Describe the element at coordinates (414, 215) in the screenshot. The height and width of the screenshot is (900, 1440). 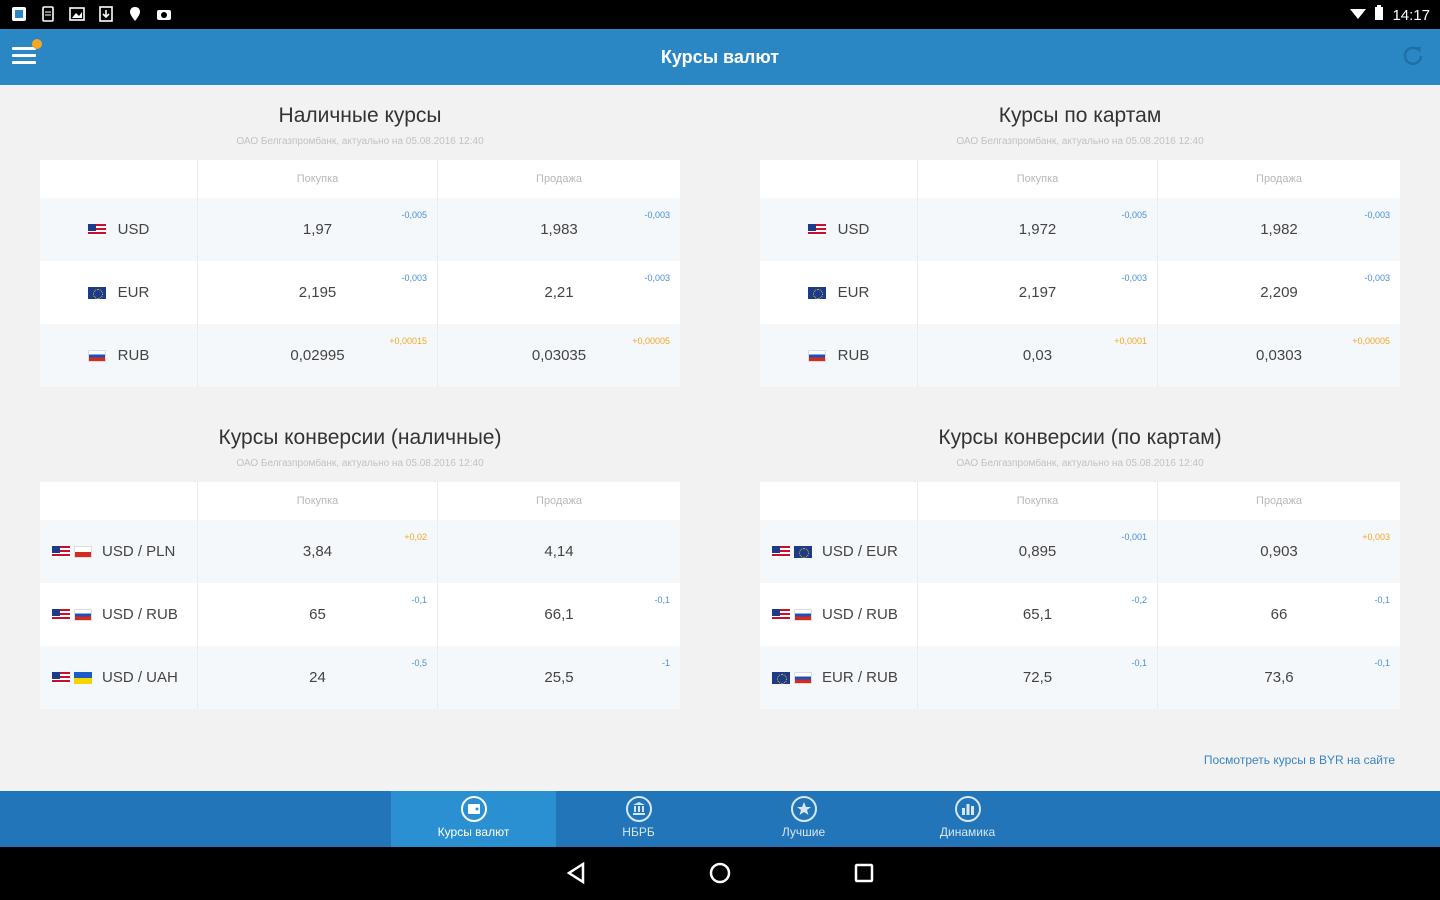
I see `buy-change: -0,005` at that location.